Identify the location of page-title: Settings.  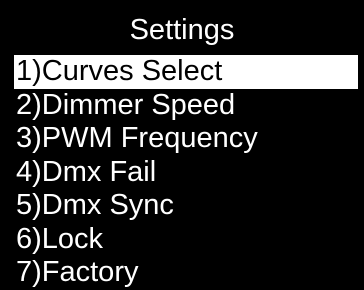
(182, 30).